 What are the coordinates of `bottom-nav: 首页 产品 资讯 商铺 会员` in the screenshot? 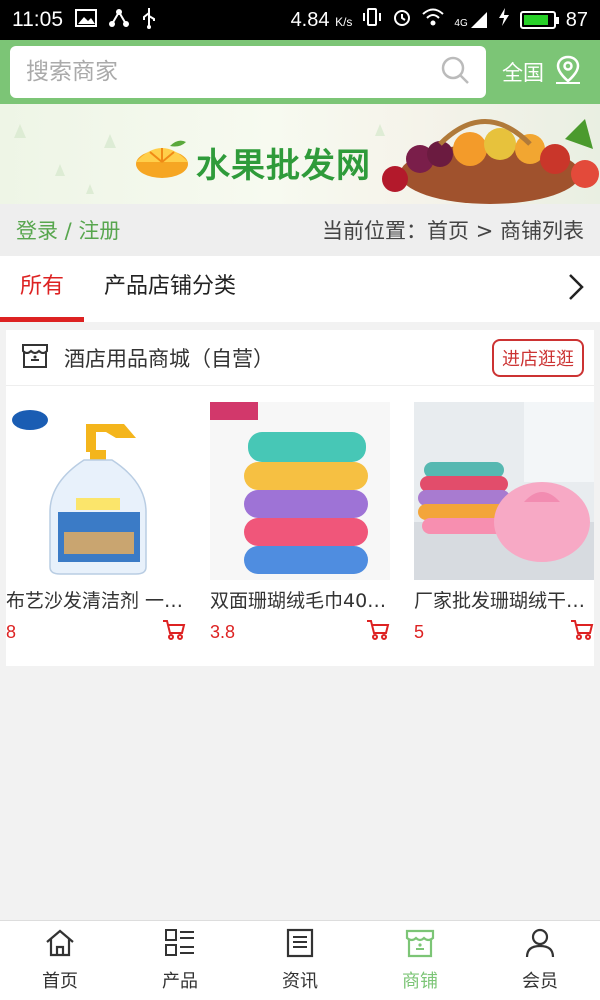 It's located at (300, 960).